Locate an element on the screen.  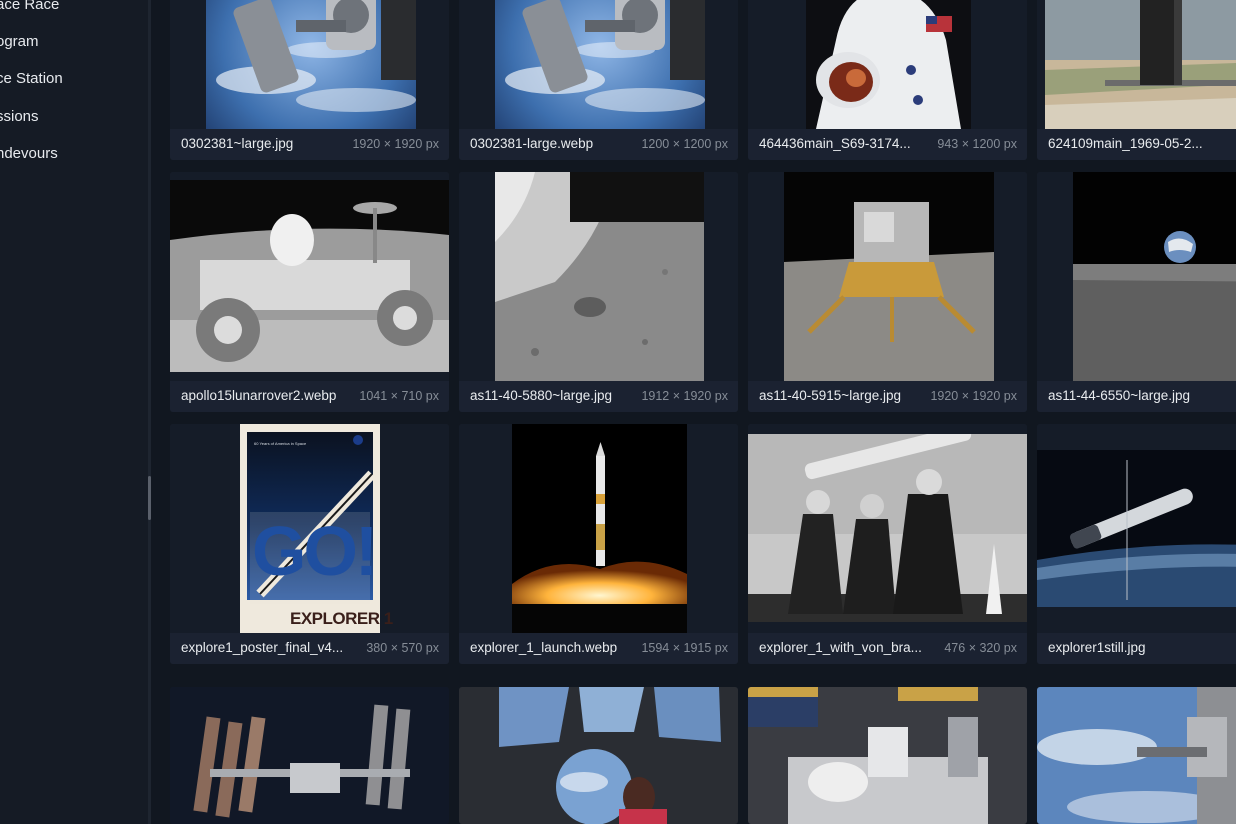
launch-pad-icon is located at coordinates (1140, 64).